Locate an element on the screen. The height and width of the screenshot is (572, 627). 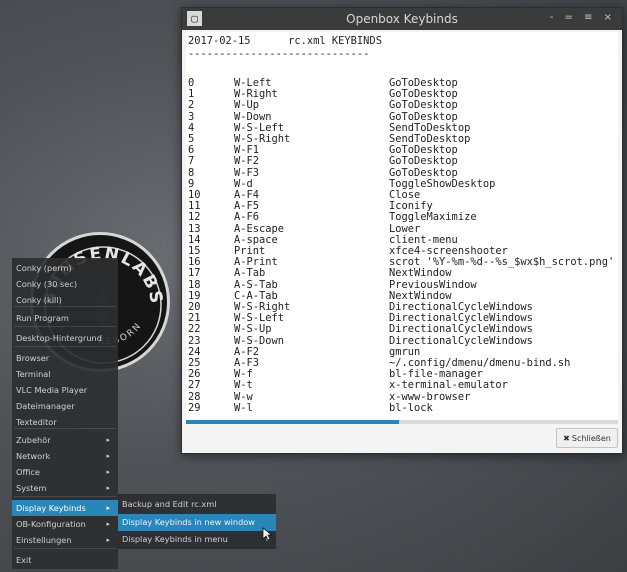
menu-item-vlc-media-player: VLC Media Player is located at coordinates (65, 390).